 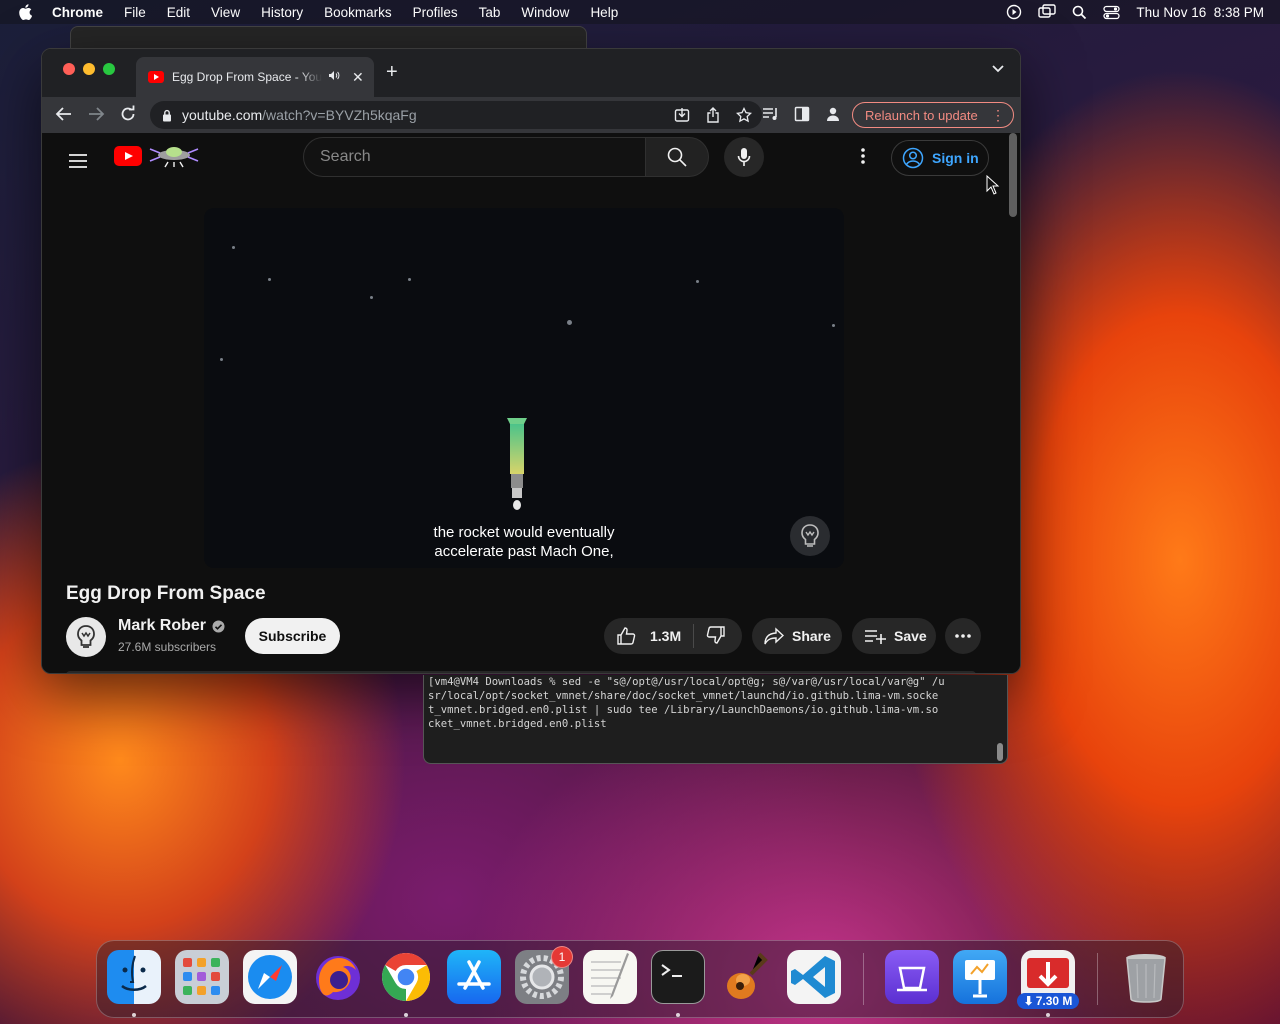 What do you see at coordinates (545, 12) in the screenshot?
I see `menu-window: Window` at bounding box center [545, 12].